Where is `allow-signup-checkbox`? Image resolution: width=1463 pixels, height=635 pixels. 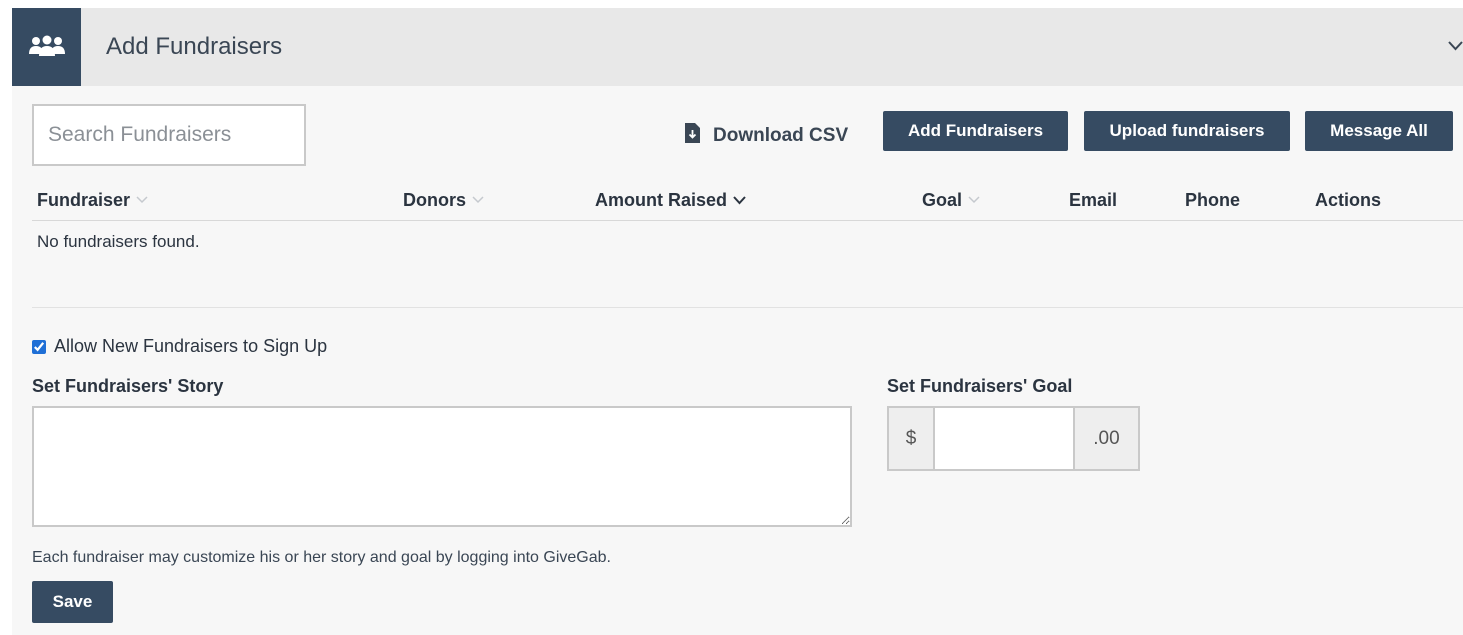 allow-signup-checkbox is located at coordinates (39, 346).